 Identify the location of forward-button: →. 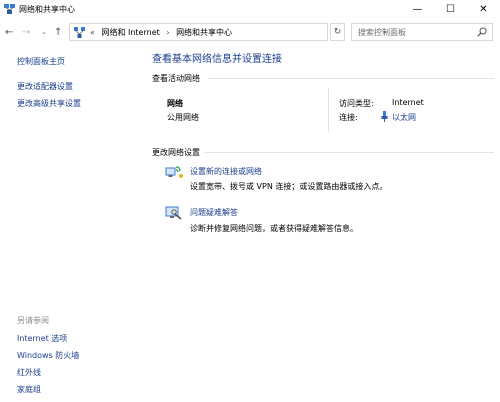
(26, 32).